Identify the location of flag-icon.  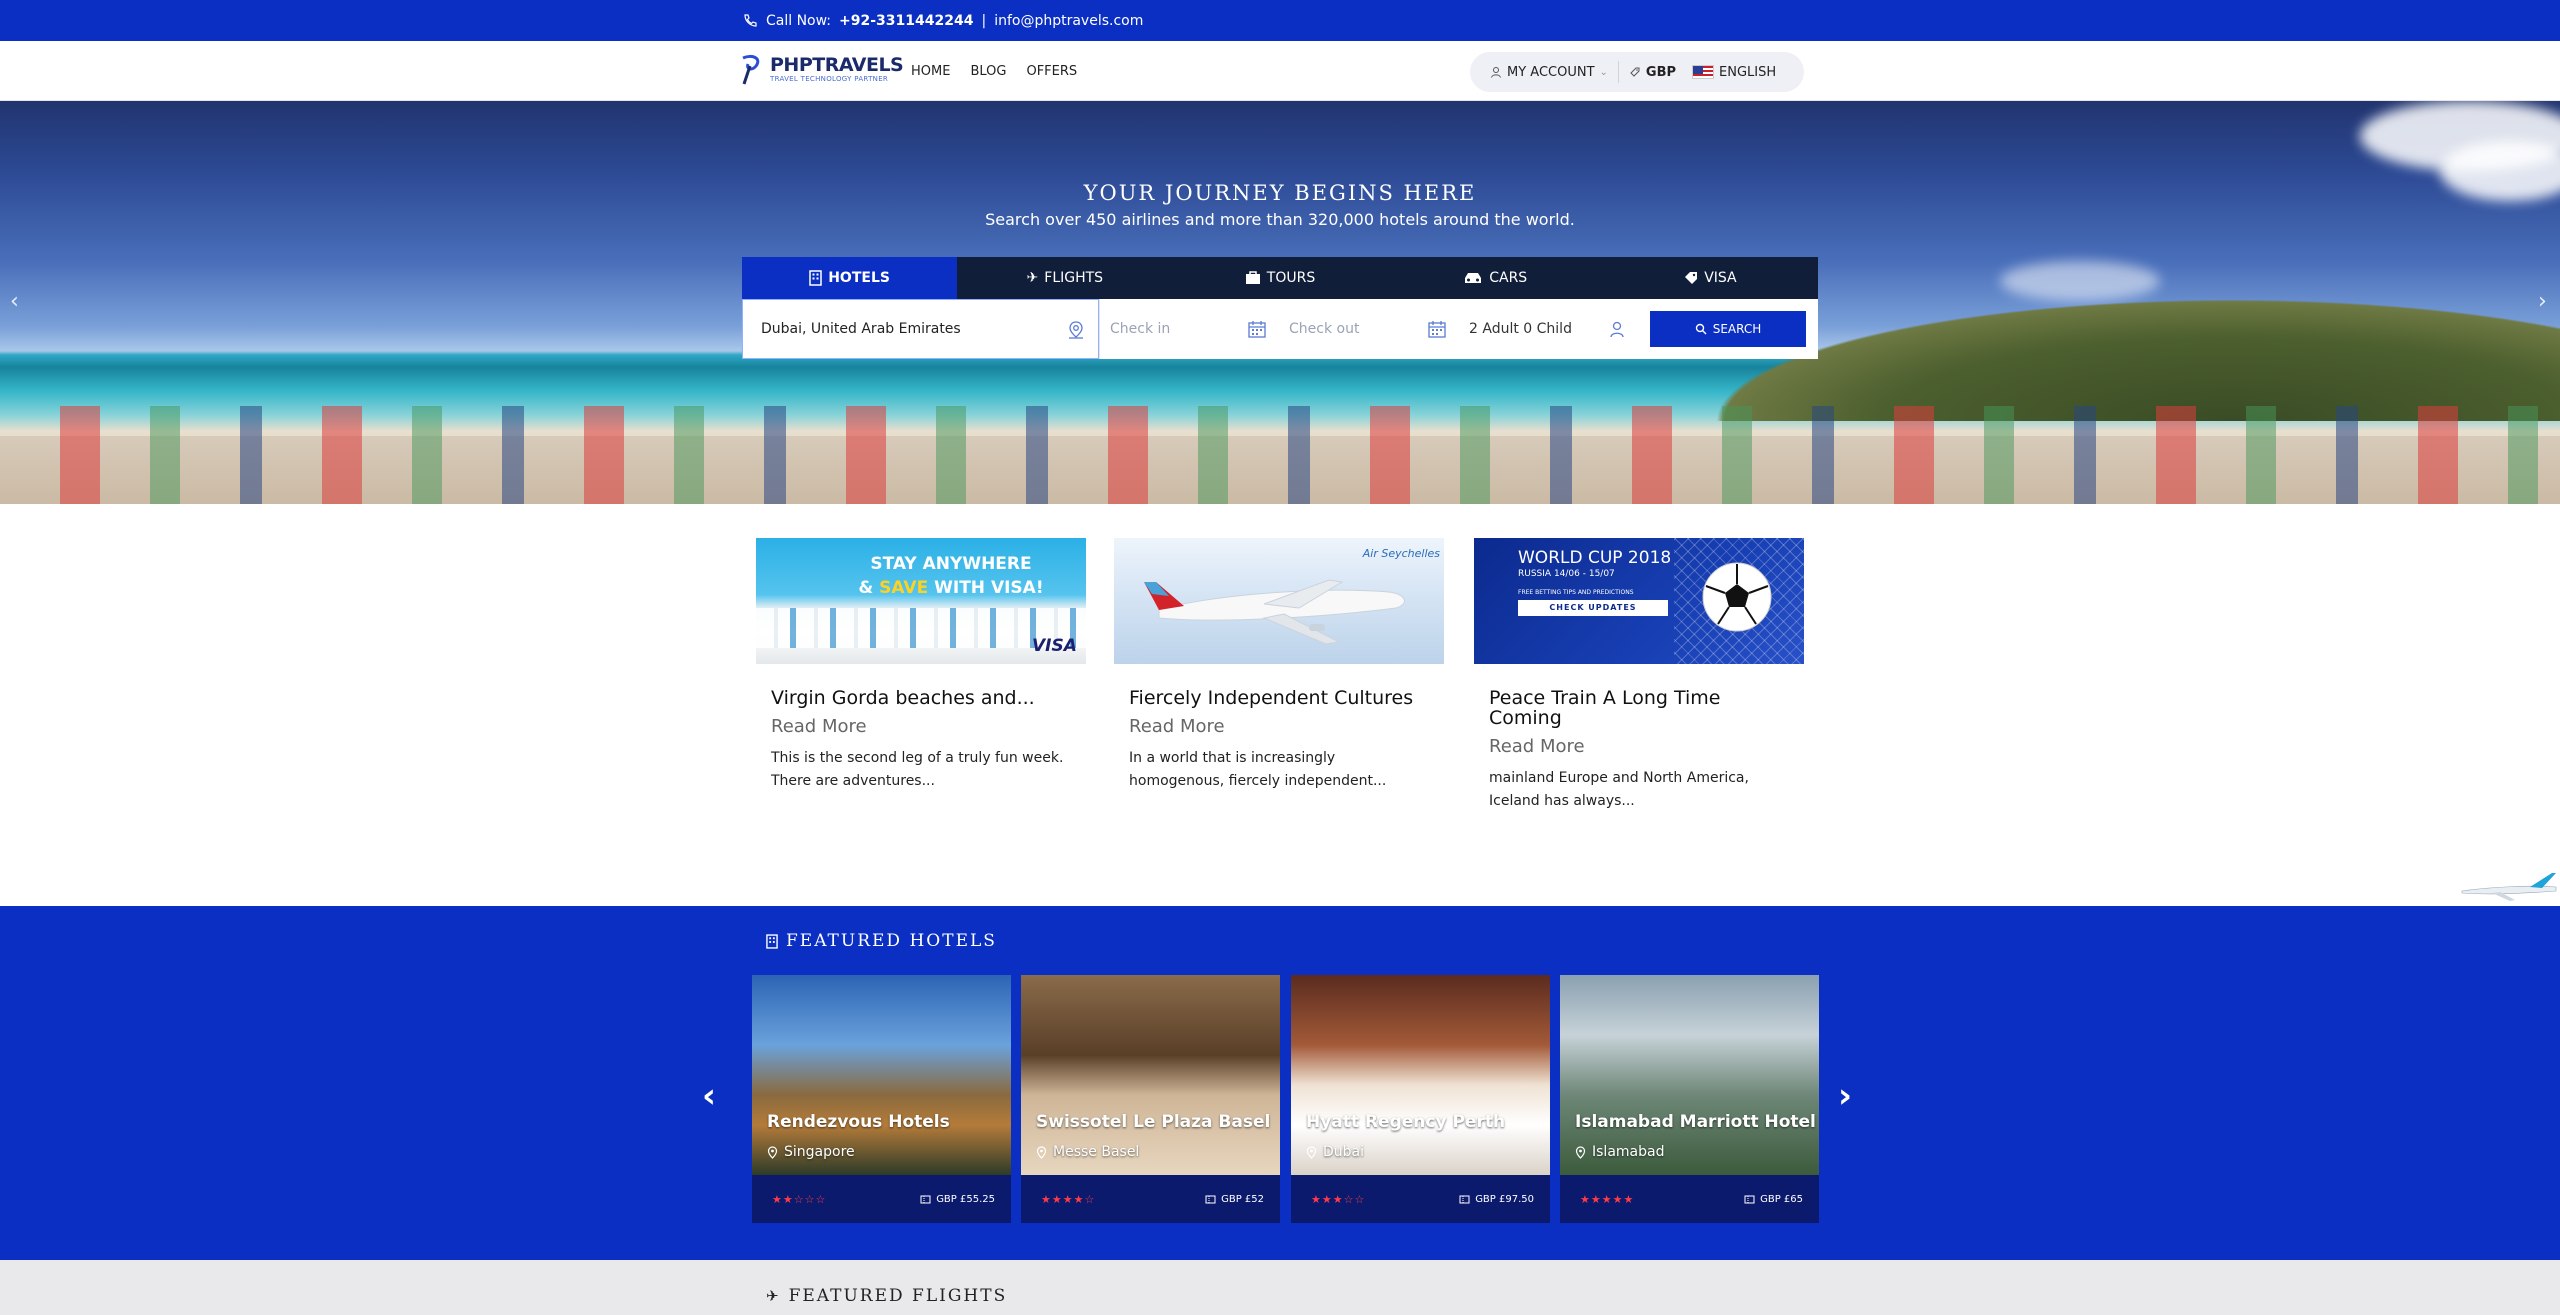
(1703, 72).